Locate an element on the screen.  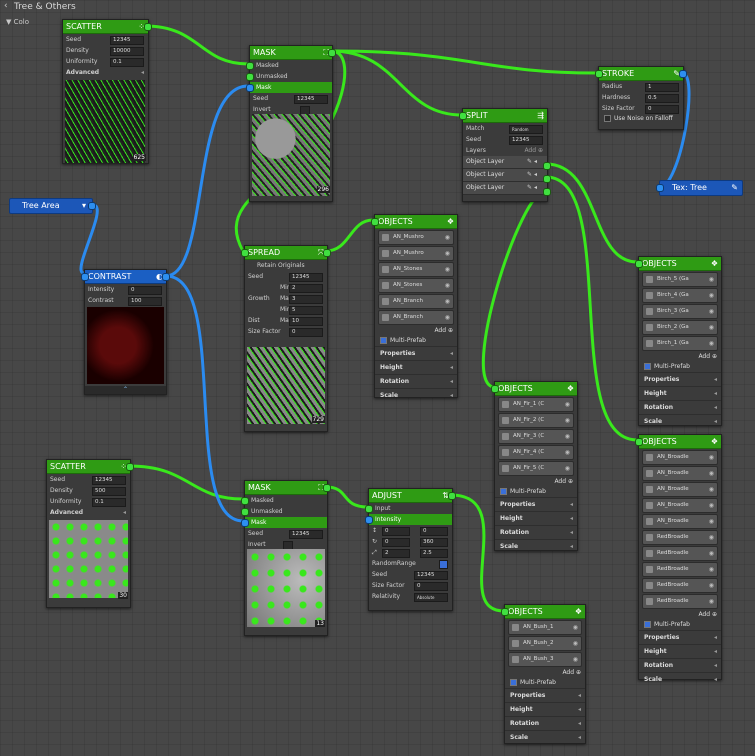
radius-field: 1 is located at coordinates (662, 87).